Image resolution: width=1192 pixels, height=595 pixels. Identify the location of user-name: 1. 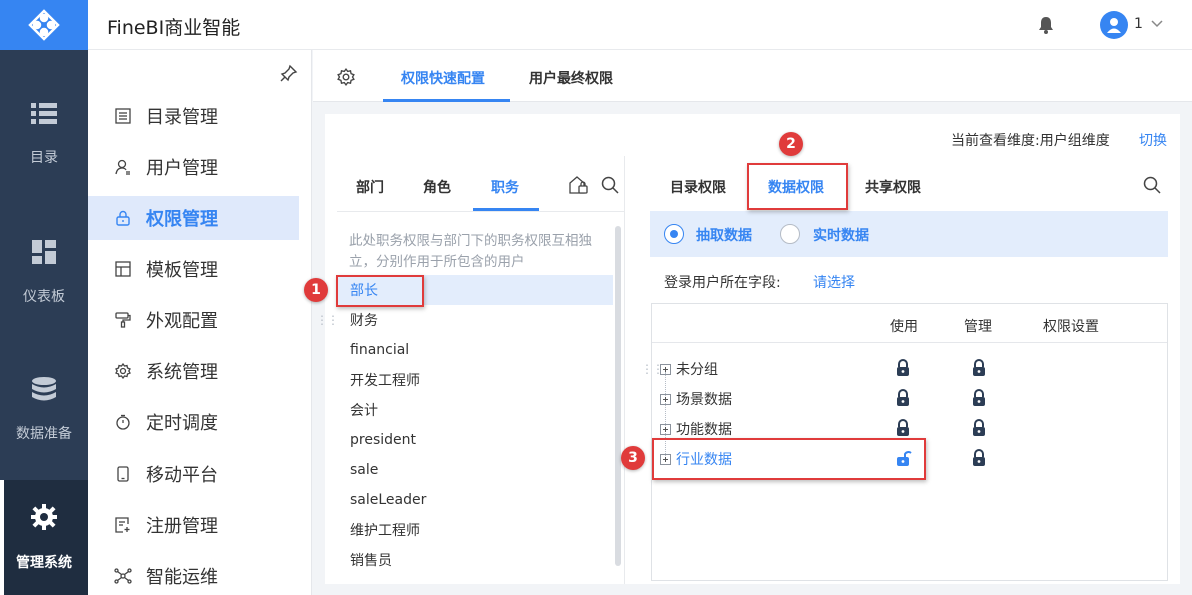
(1138, 24).